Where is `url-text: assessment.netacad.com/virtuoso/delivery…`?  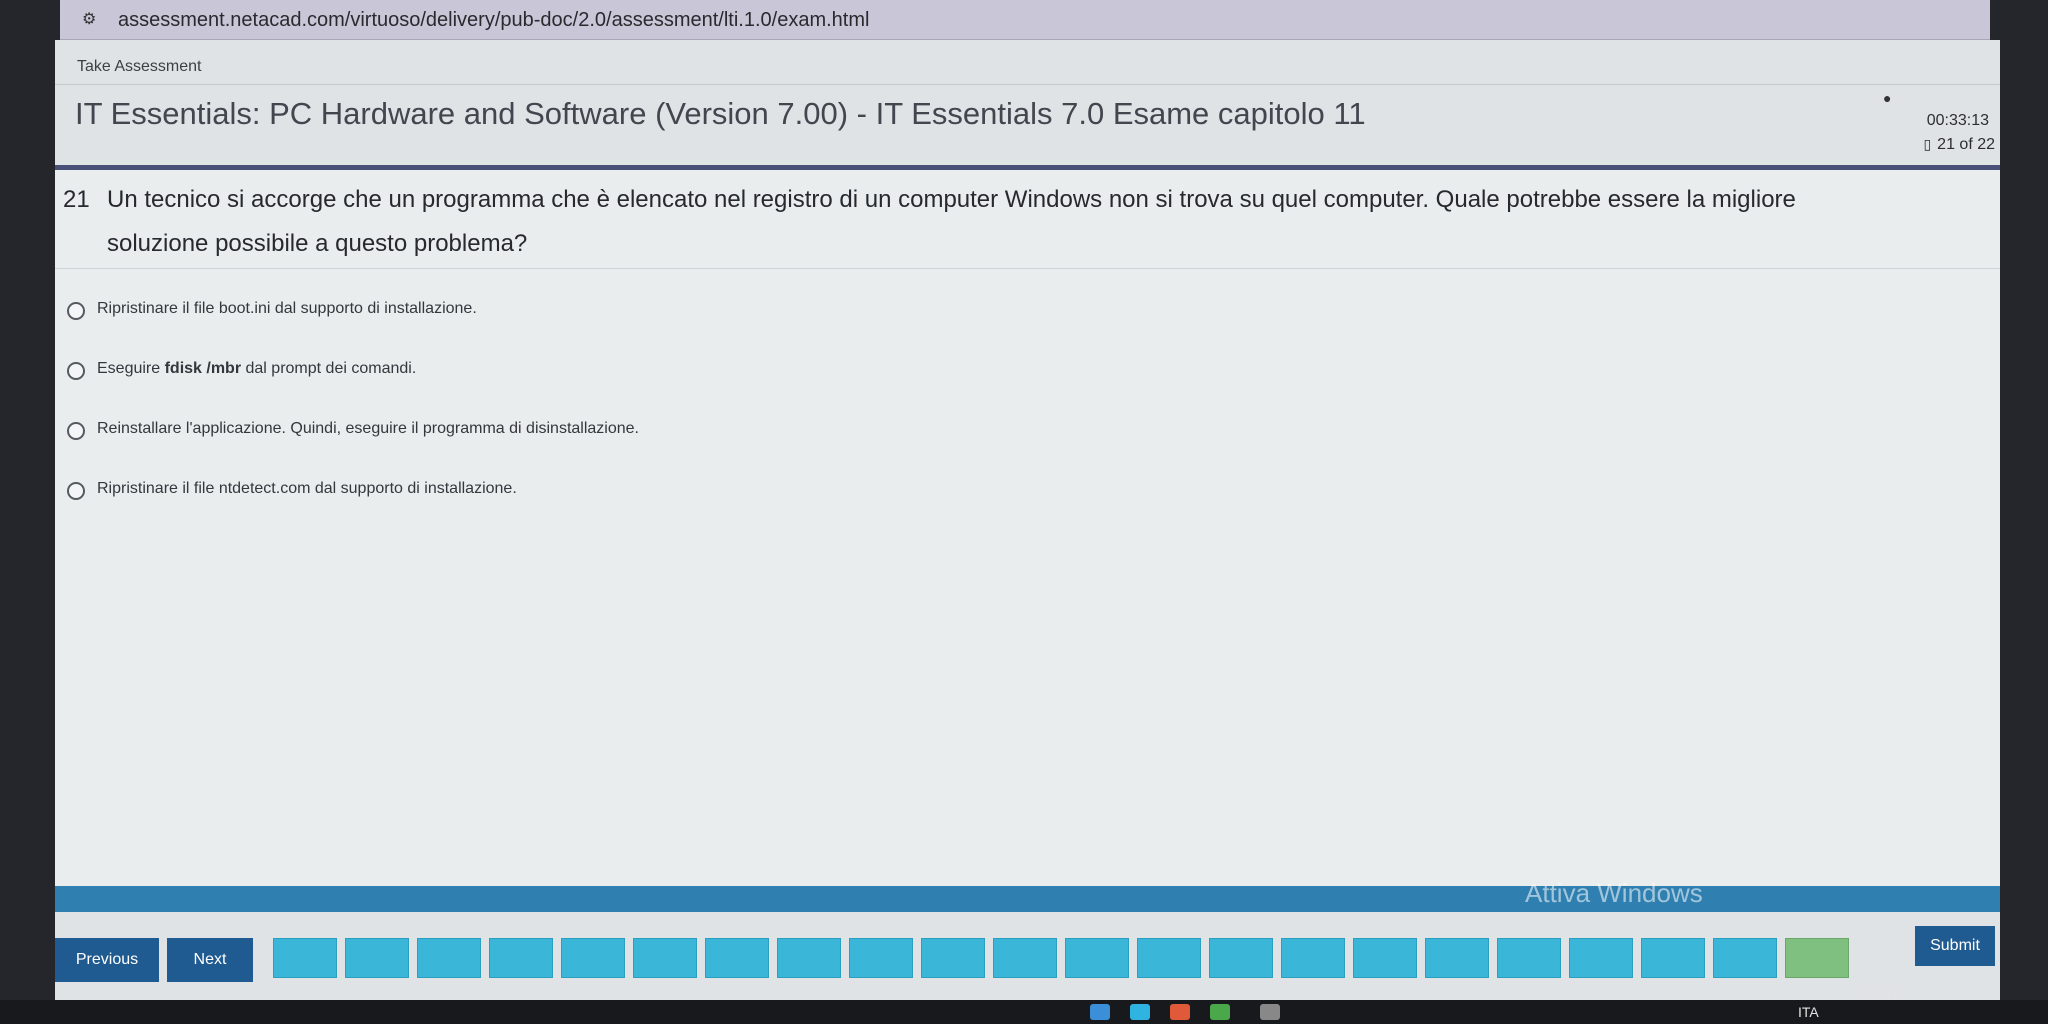 url-text: assessment.netacad.com/virtuoso/delivery… is located at coordinates (493, 20).